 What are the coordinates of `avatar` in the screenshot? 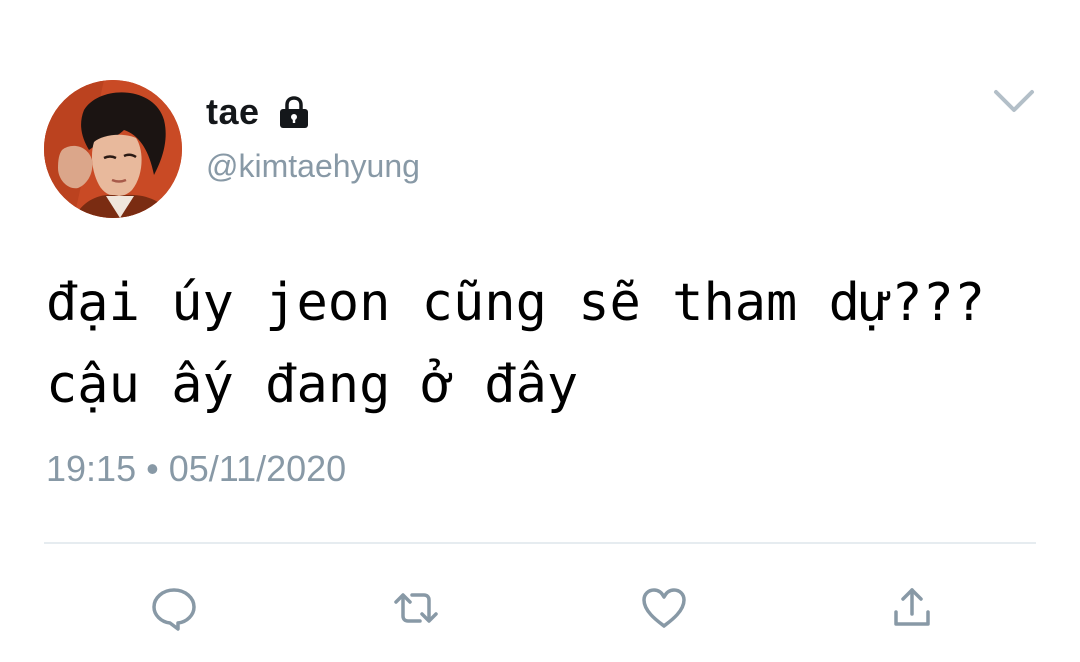 It's located at (113, 149).